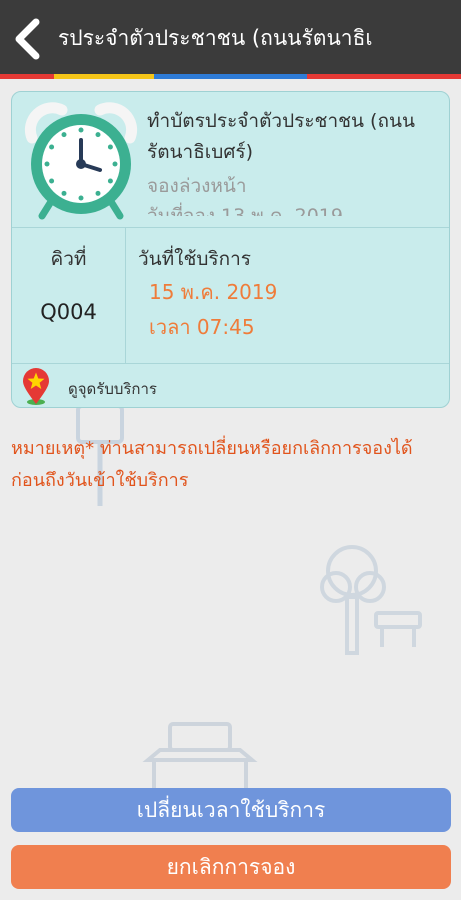  Describe the element at coordinates (68, 312) in the screenshot. I see `queue-number: Q004` at that location.